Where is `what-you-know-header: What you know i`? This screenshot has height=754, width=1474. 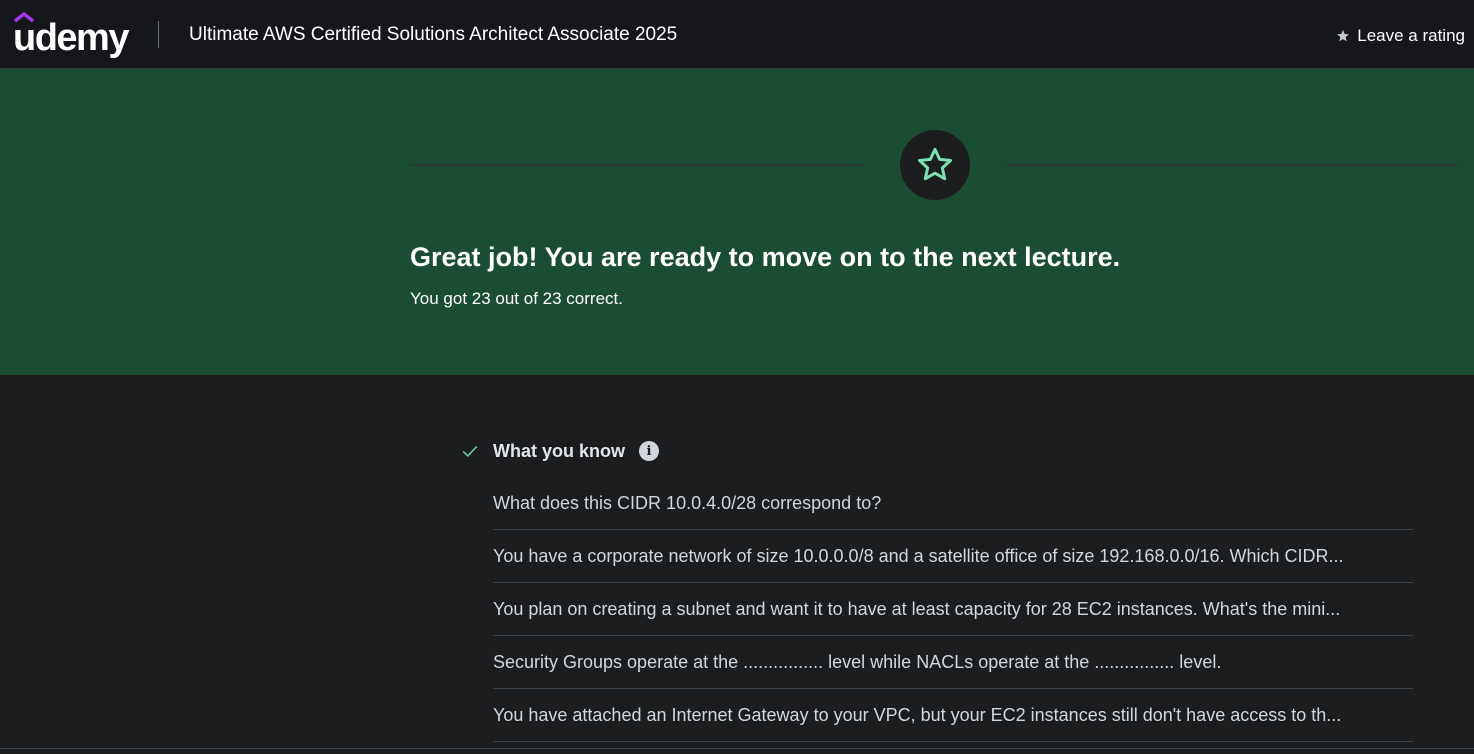 what-you-know-header: What you know i is located at coordinates (560, 451).